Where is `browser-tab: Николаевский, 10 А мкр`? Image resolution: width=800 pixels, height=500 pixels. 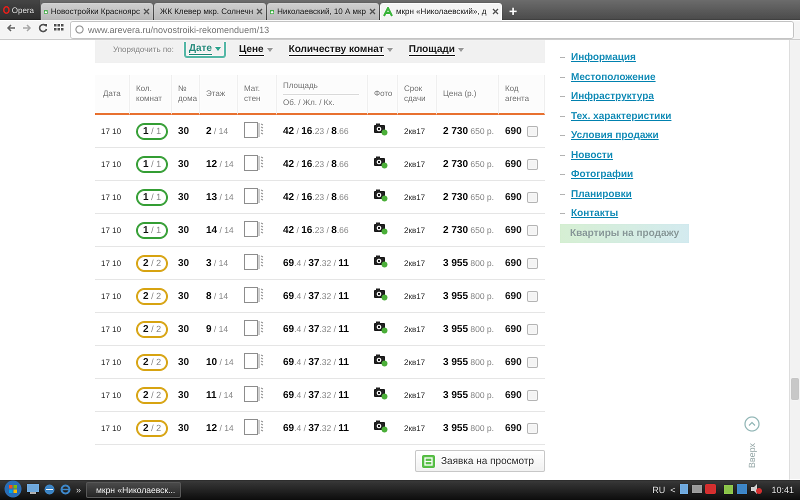
browser-tab: Николаевский, 10 А мкр is located at coordinates (323, 11).